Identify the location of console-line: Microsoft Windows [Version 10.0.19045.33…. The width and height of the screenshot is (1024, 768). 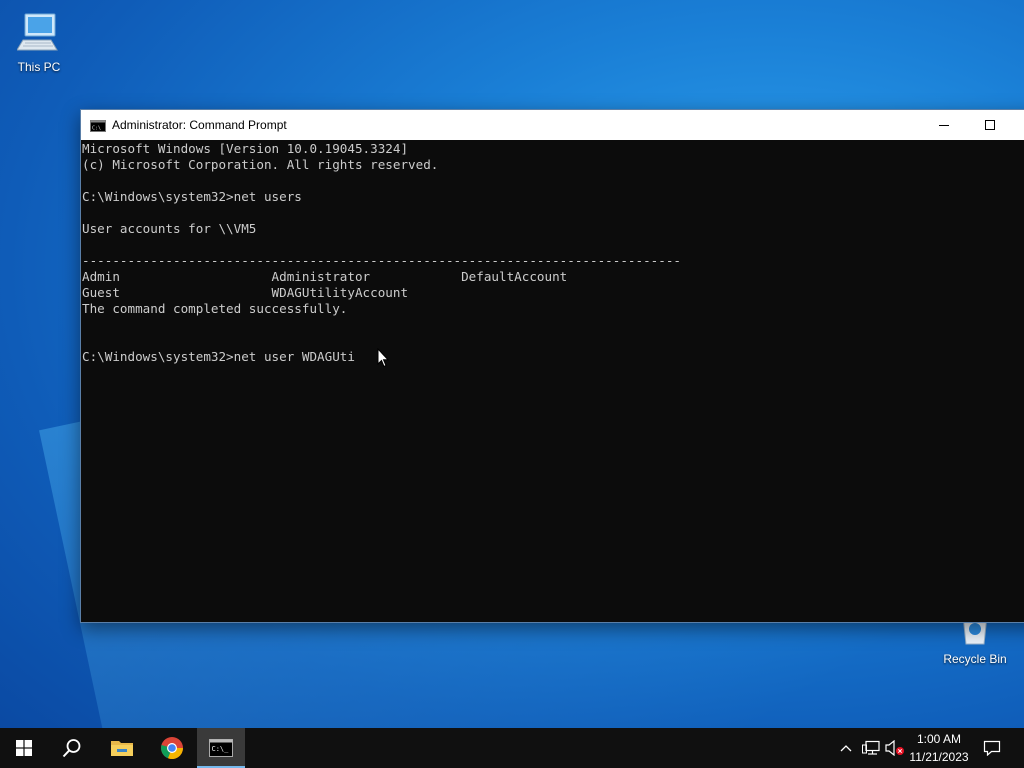
(245, 148).